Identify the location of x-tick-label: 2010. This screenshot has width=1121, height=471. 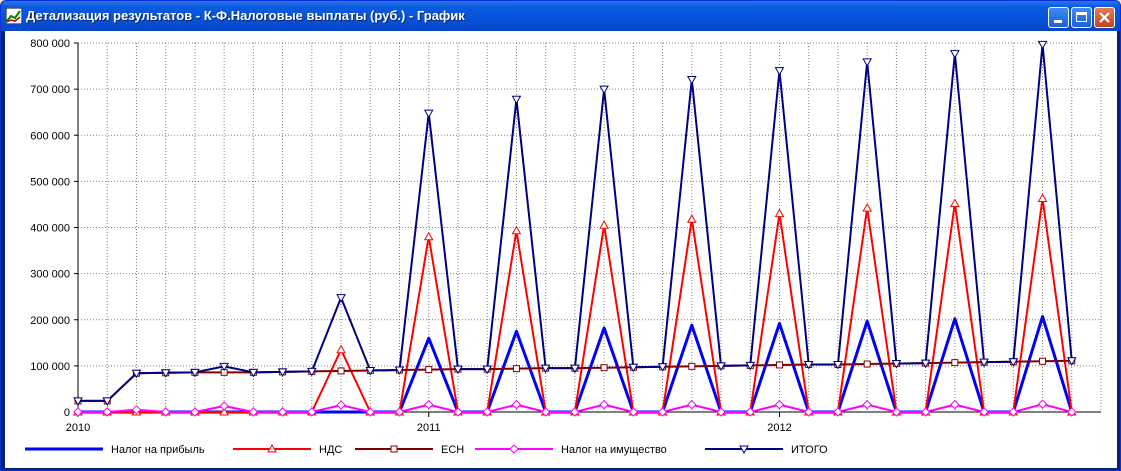
(78, 428).